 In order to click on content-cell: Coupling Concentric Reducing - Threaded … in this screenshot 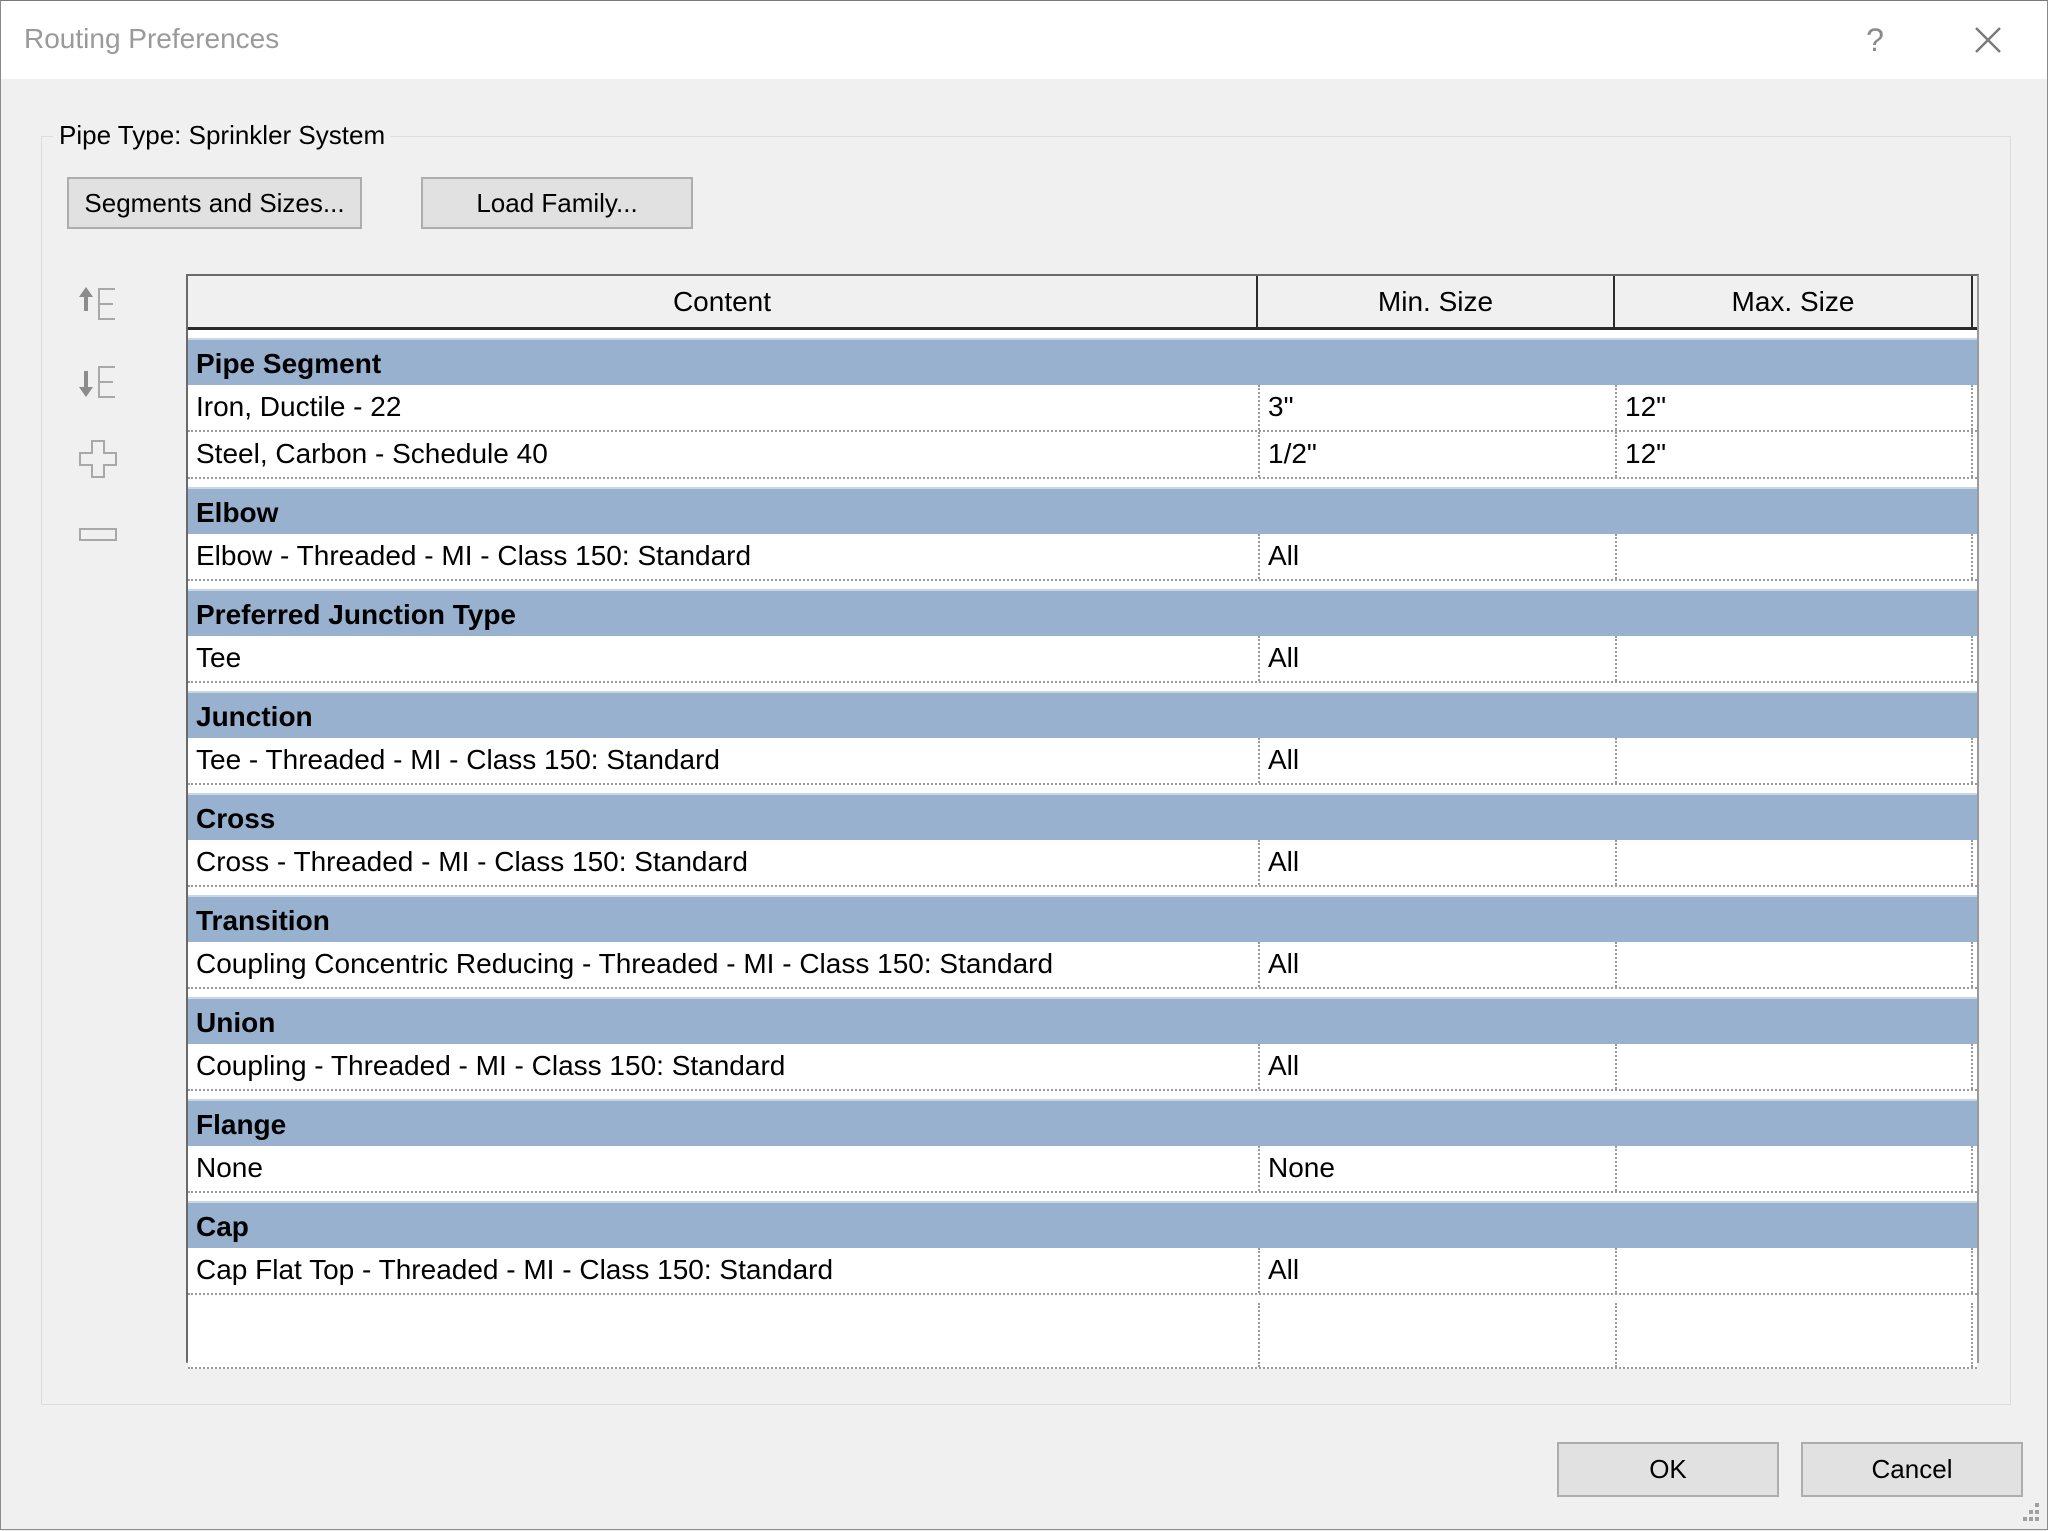, I will do `click(723, 964)`.